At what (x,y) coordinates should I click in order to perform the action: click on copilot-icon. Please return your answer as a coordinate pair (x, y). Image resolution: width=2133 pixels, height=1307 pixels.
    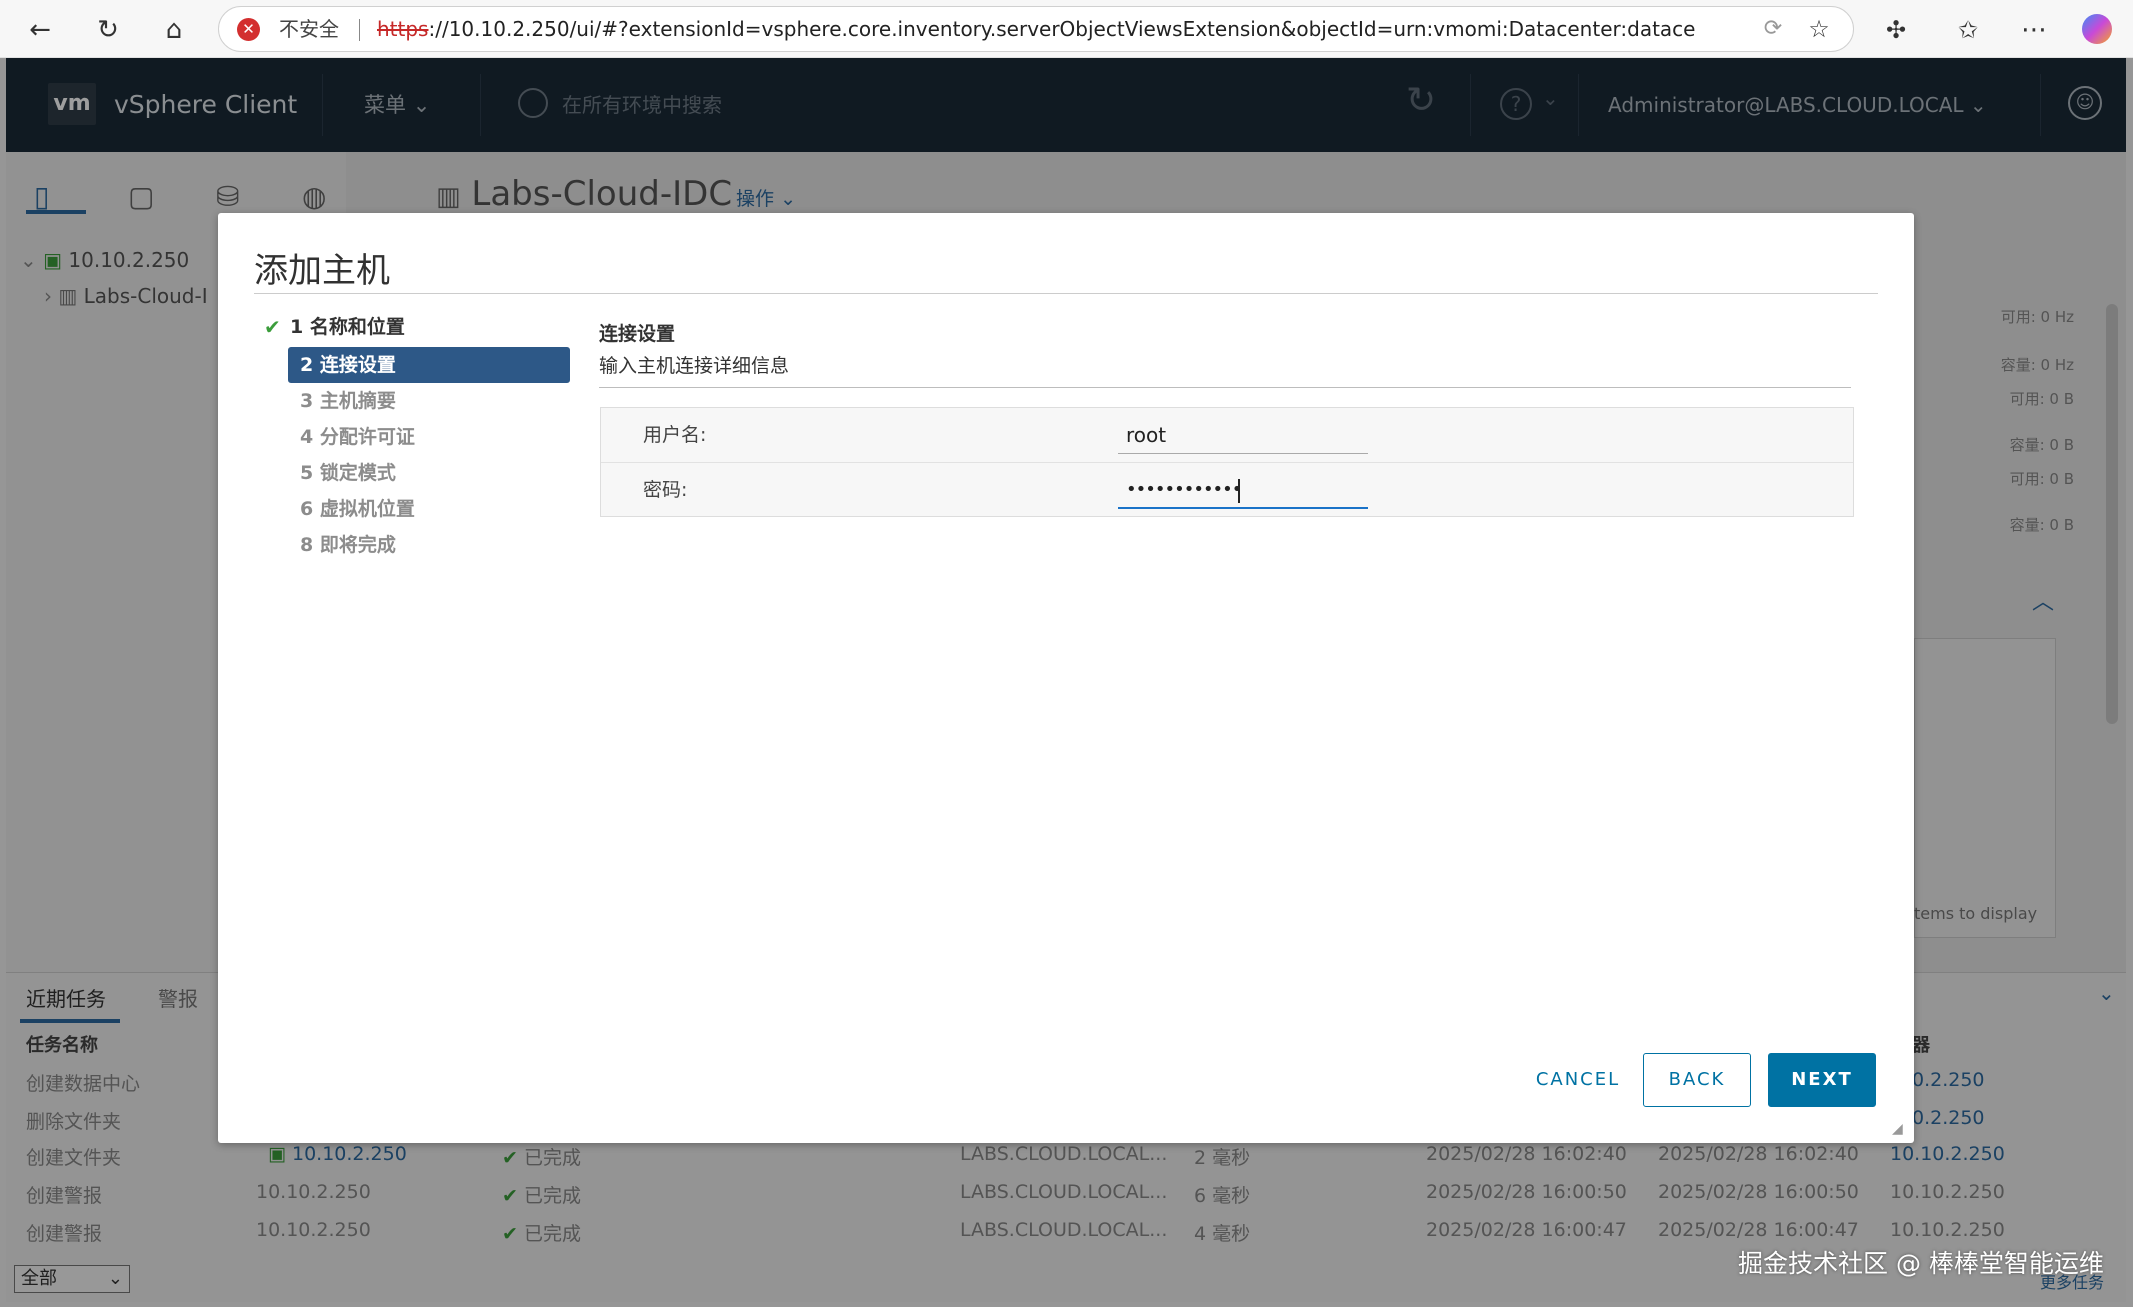
    Looking at the image, I should click on (2097, 29).